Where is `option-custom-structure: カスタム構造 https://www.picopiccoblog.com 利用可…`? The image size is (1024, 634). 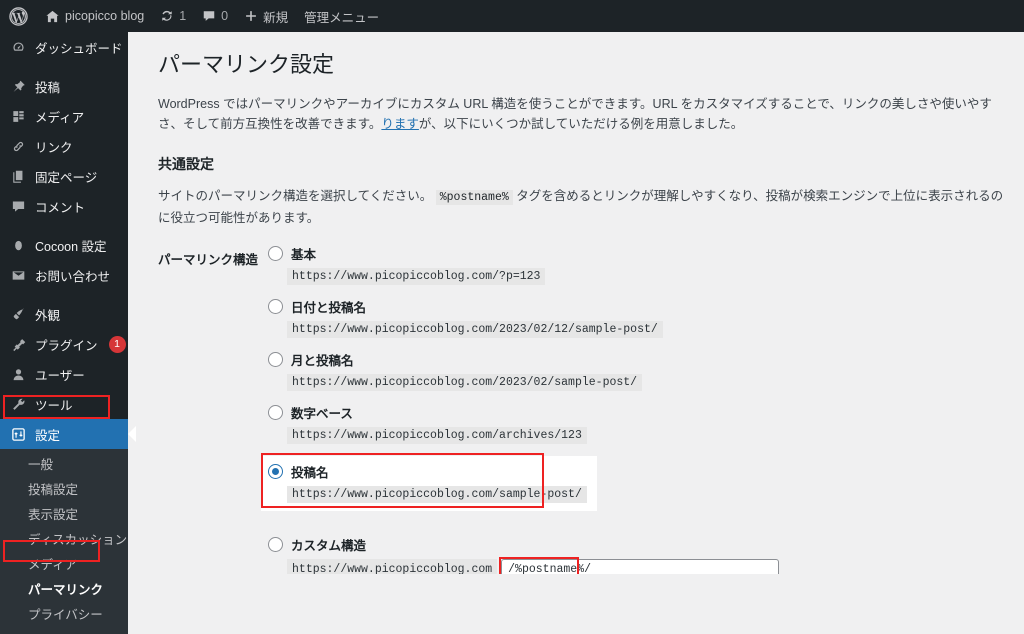 option-custom-structure: カスタム構造 https://www.picopiccoblog.com 利用可… is located at coordinates (646, 554).